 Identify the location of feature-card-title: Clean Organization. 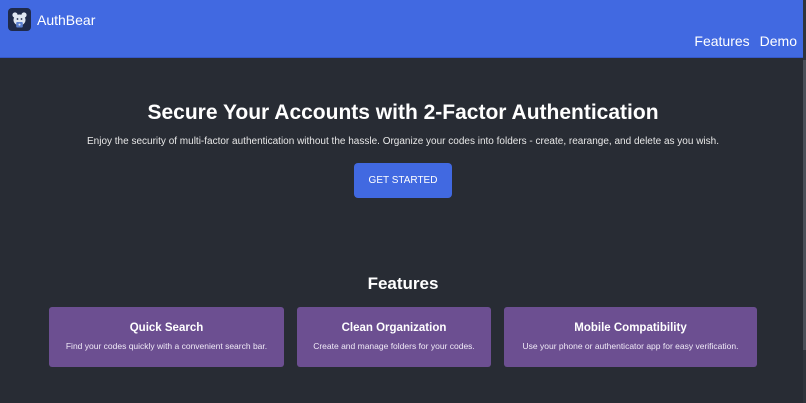
(394, 328).